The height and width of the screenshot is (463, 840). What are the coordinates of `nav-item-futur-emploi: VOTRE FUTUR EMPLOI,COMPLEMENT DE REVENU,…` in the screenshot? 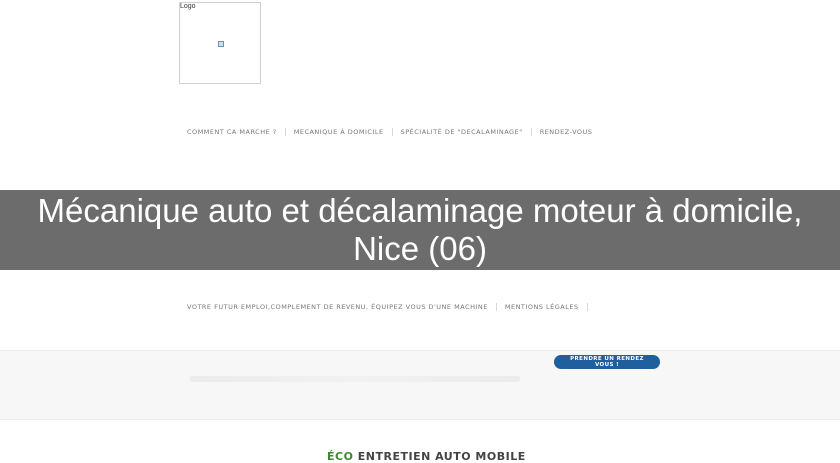 It's located at (337, 307).